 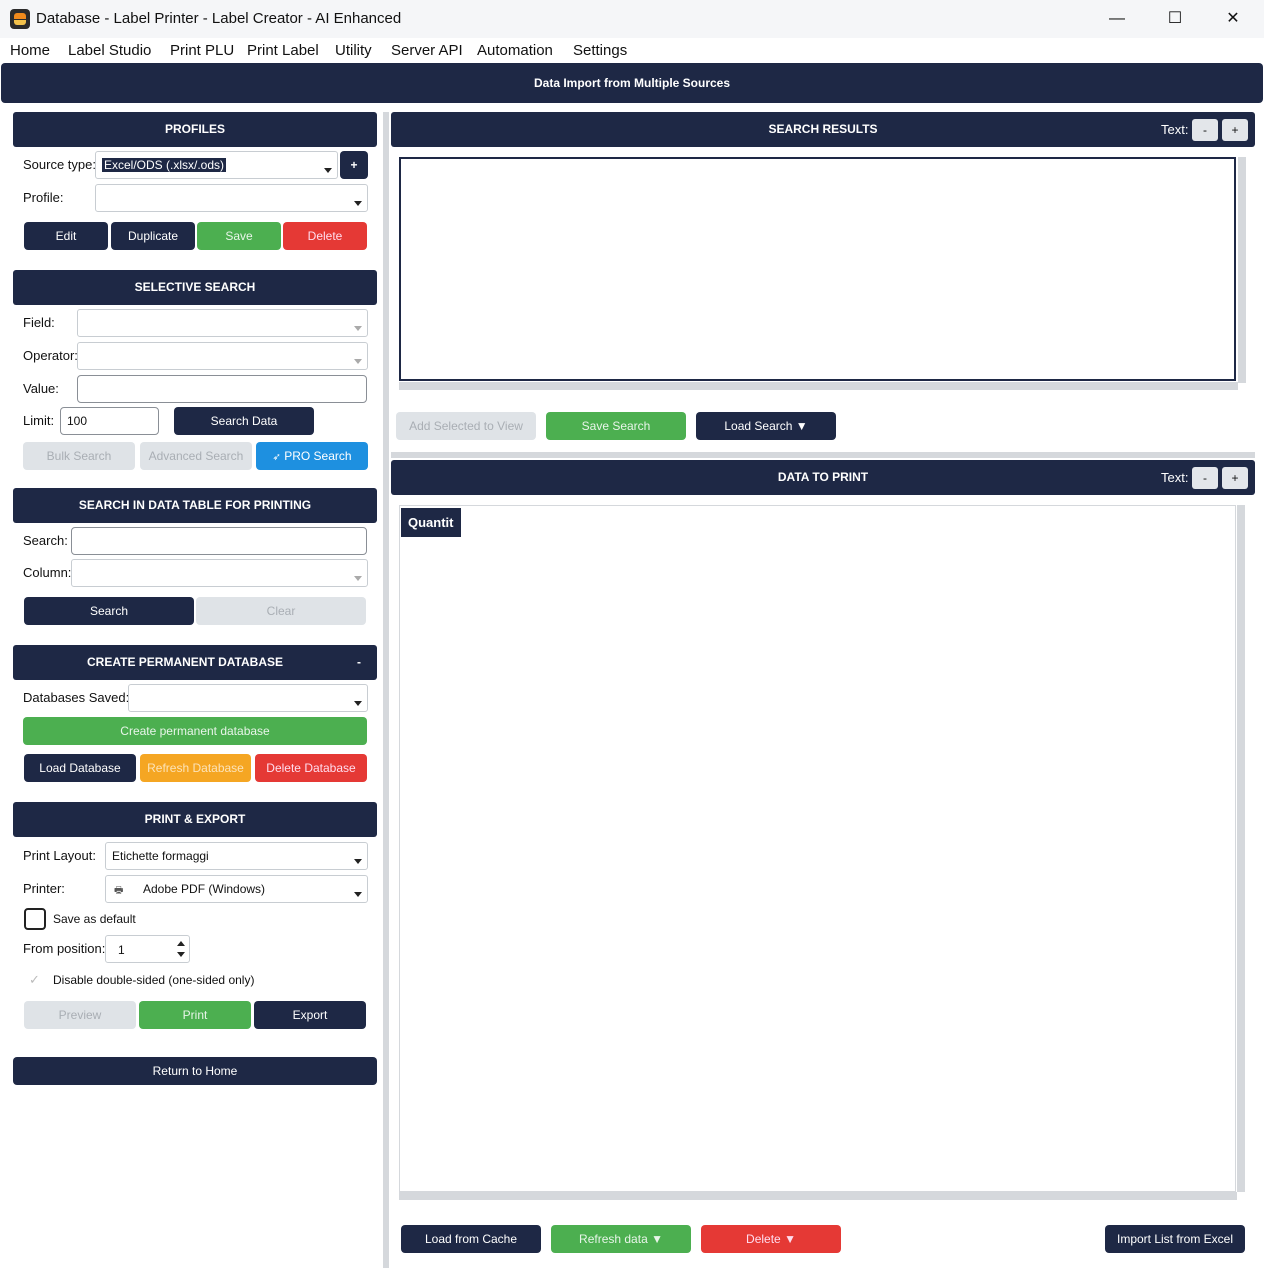 What do you see at coordinates (359, 662) in the screenshot?
I see `collapse-button: -` at bounding box center [359, 662].